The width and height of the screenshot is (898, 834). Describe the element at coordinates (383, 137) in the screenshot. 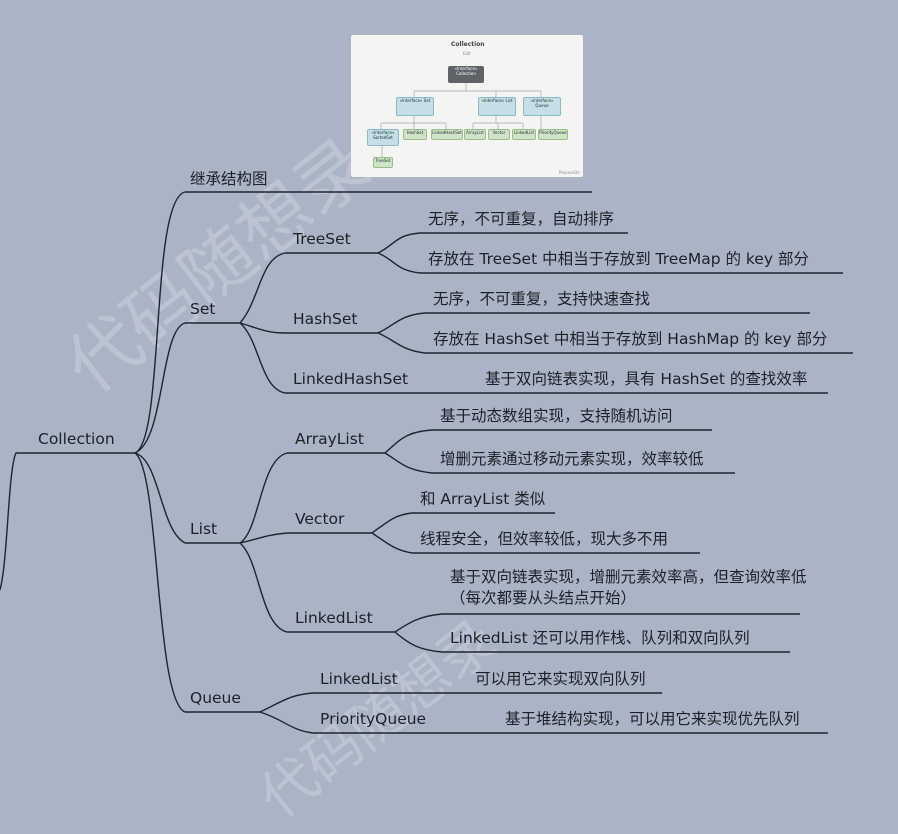

I see `thumb-node-sortedset: «Interface» SortedSet` at that location.